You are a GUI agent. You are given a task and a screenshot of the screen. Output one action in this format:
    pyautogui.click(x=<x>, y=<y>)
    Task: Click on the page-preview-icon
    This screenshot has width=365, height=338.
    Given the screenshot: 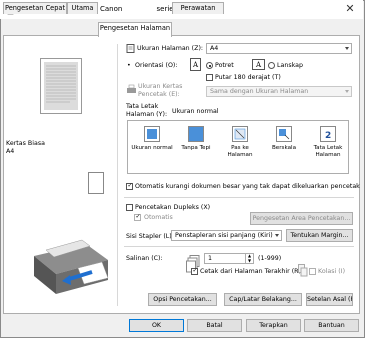 What is the action you would take?
    pyautogui.click(x=61, y=86)
    